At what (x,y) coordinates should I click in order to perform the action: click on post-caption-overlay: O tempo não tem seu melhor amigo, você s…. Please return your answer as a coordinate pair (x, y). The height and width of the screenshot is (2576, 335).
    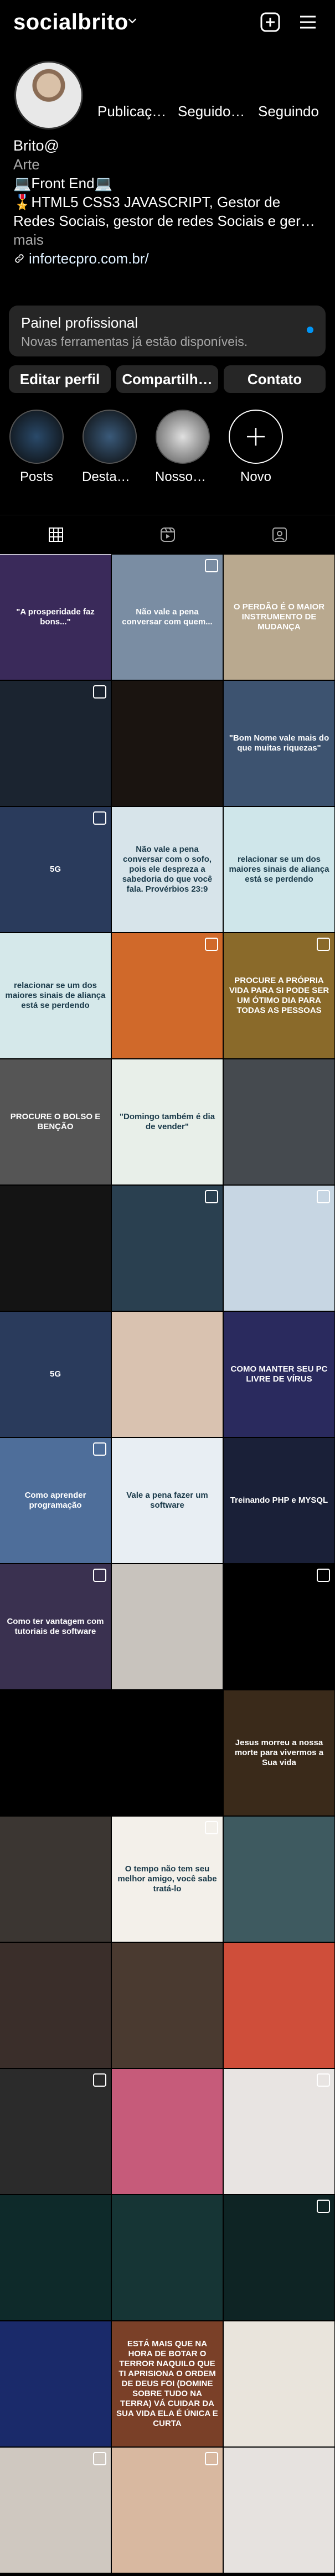
    Looking at the image, I should click on (167, 1879).